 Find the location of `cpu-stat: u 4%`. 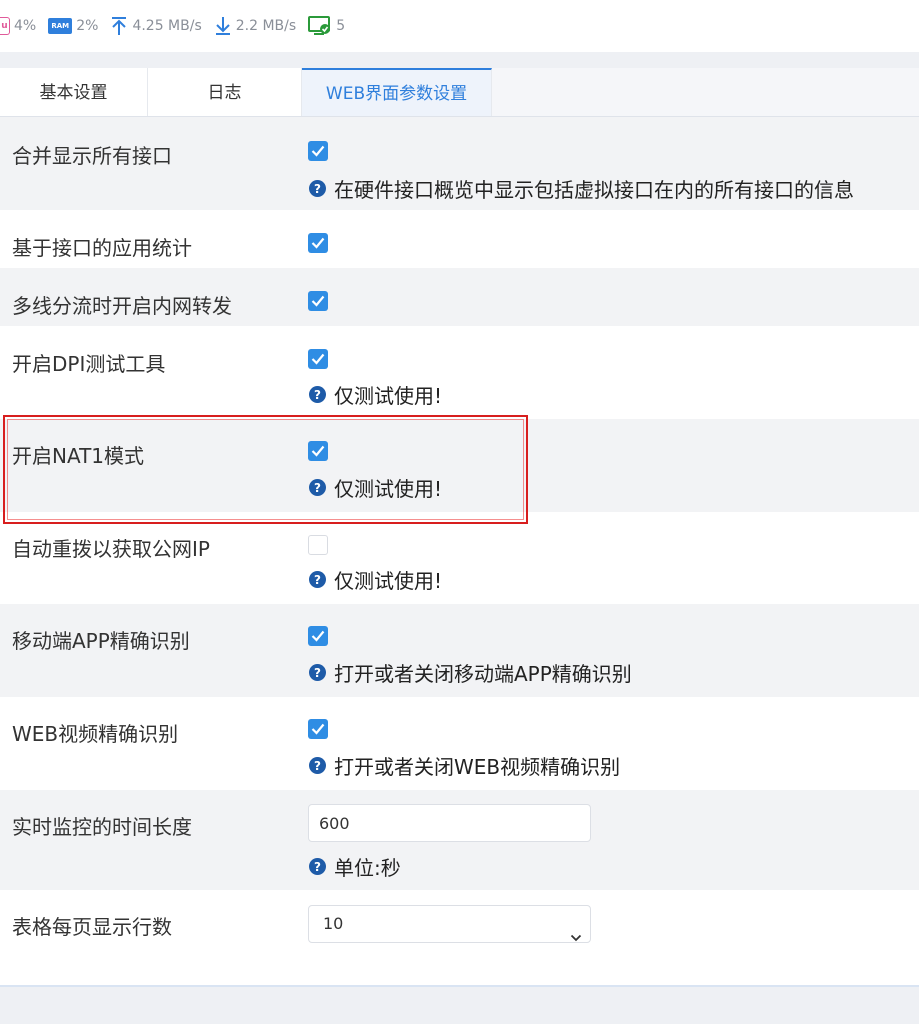

cpu-stat: u 4% is located at coordinates (18, 26).